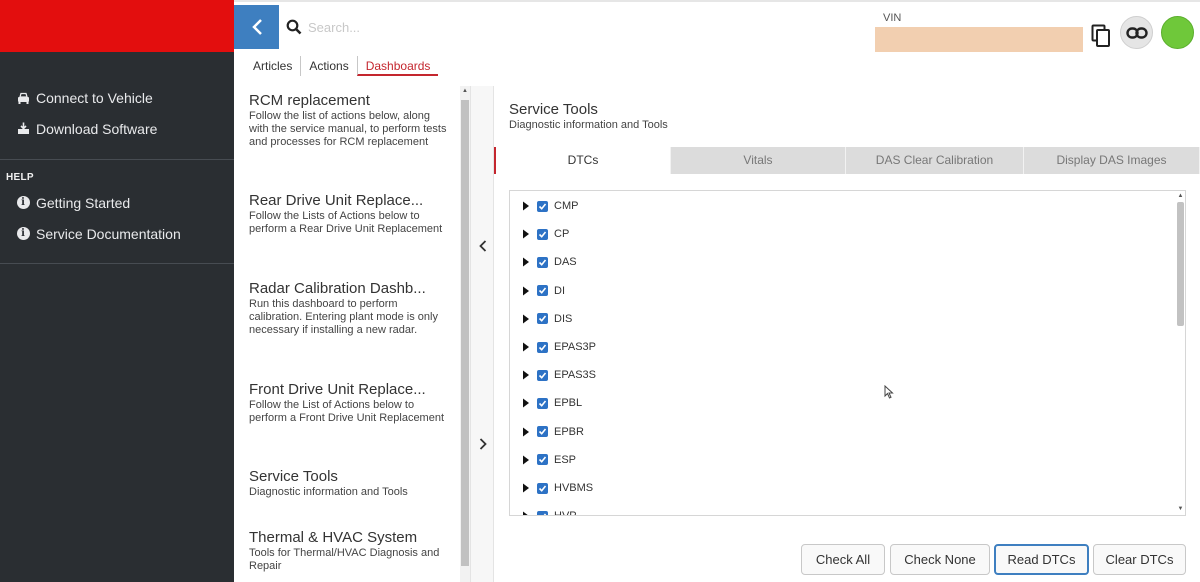 This screenshot has width=1200, height=582. What do you see at coordinates (575, 347) in the screenshot?
I see `dtc-label: EPAS3P` at bounding box center [575, 347].